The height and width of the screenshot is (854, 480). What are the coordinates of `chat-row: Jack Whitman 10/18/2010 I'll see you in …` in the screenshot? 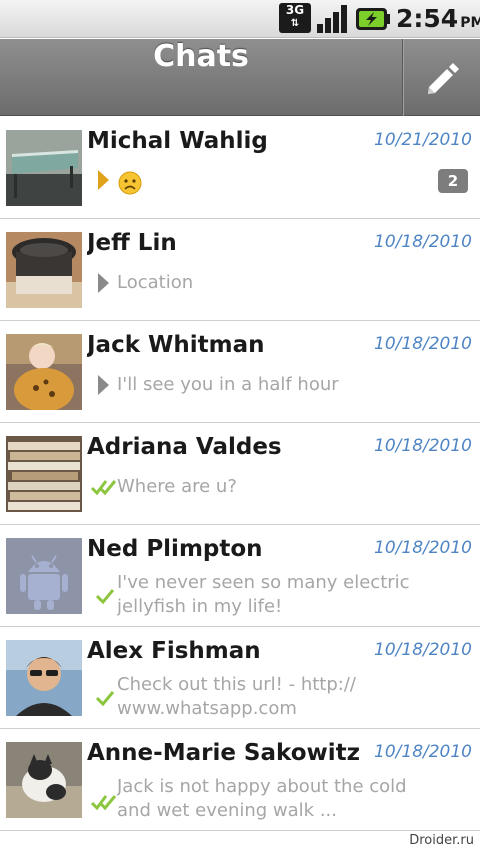 It's located at (240, 372).